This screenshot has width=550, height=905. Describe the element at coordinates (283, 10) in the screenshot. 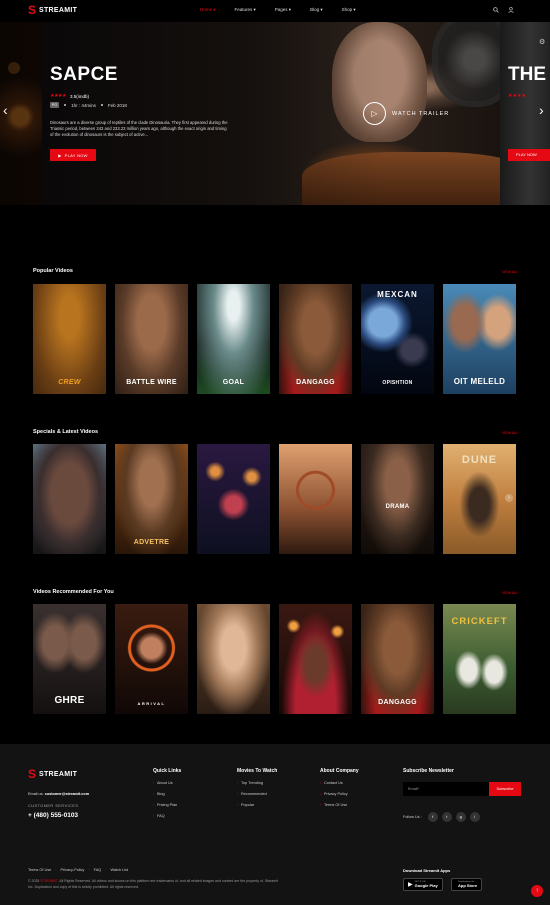

I see `nav-pages: Pages ▾` at that location.